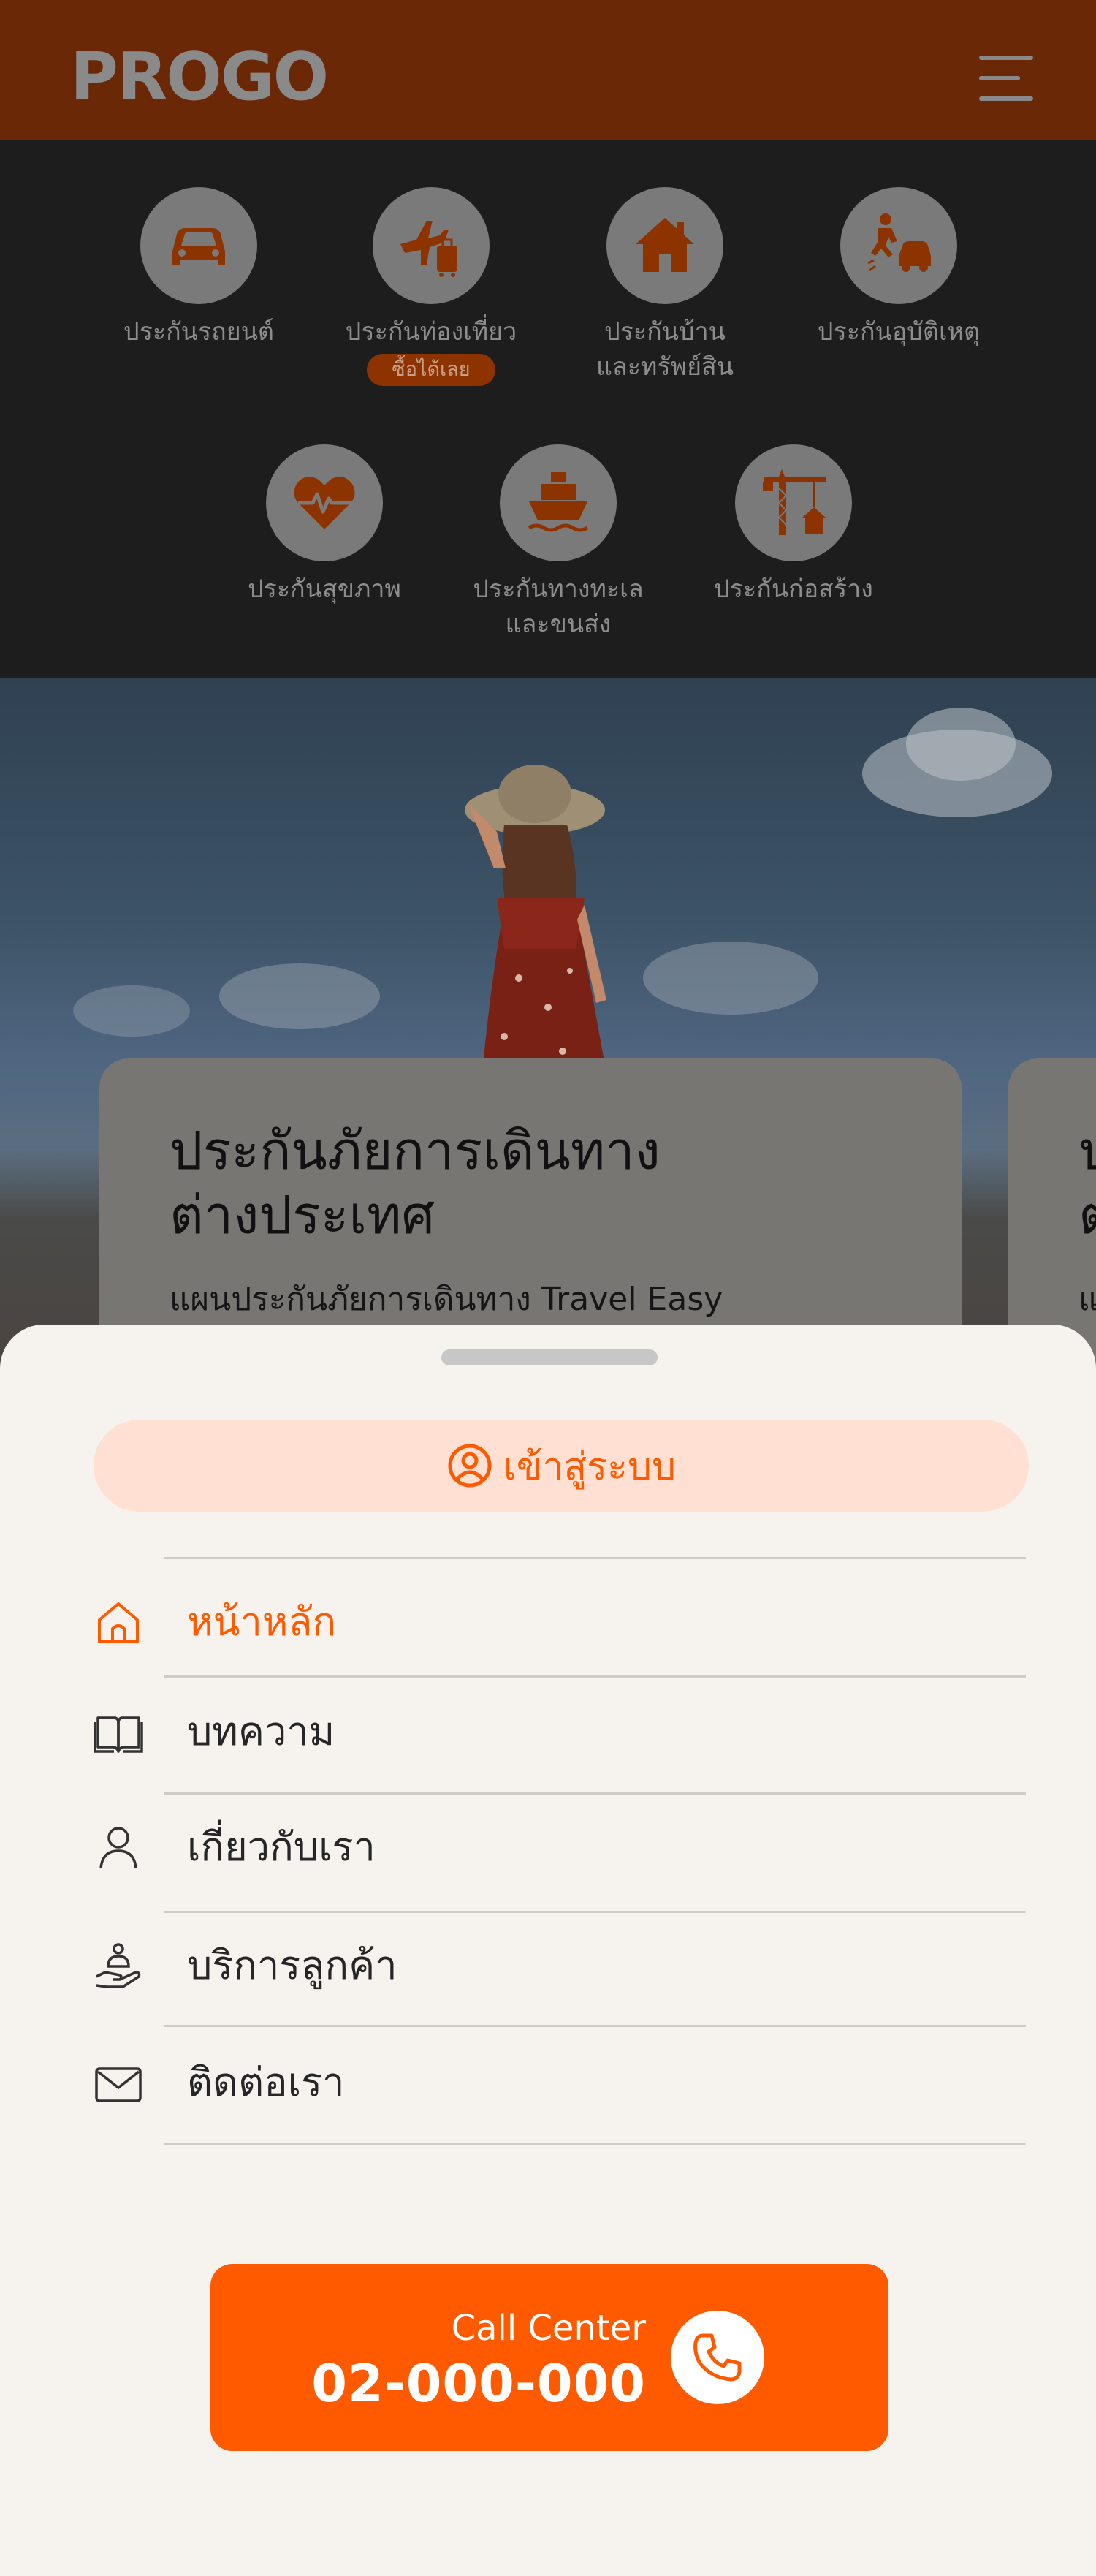 The height and width of the screenshot is (2576, 1096). Describe the element at coordinates (558, 607) in the screenshot. I see `category-label: ประกันทางทะเล และขนส่ง` at that location.